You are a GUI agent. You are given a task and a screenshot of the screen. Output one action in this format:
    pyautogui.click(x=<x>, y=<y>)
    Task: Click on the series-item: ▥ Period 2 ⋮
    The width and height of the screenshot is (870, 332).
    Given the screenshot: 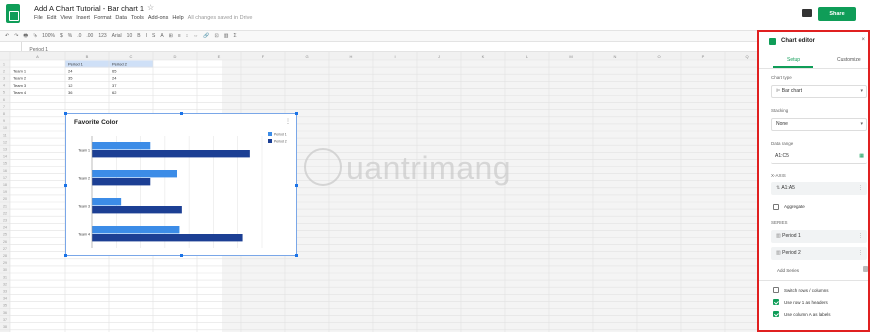 What is the action you would take?
    pyautogui.click(x=819, y=253)
    